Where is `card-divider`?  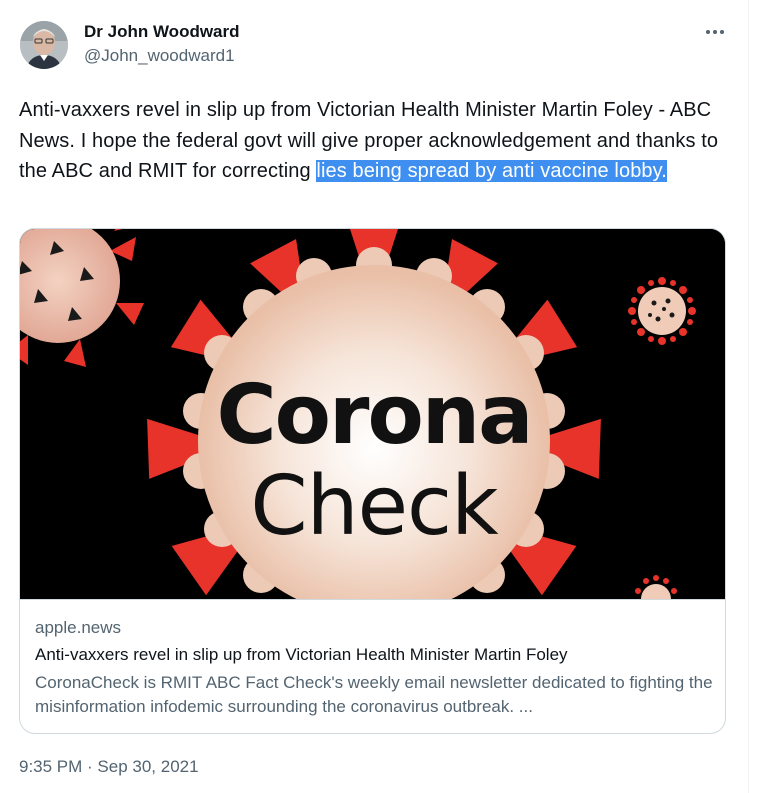 card-divider is located at coordinates (372, 599).